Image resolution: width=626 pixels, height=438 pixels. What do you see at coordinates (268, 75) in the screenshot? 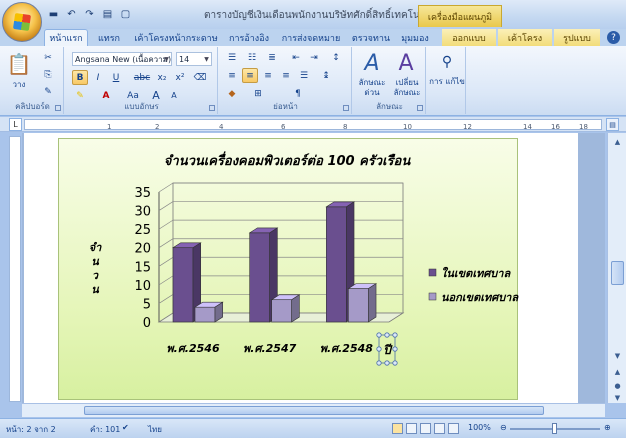
I see `align-right-icon: ≡` at bounding box center [268, 75].